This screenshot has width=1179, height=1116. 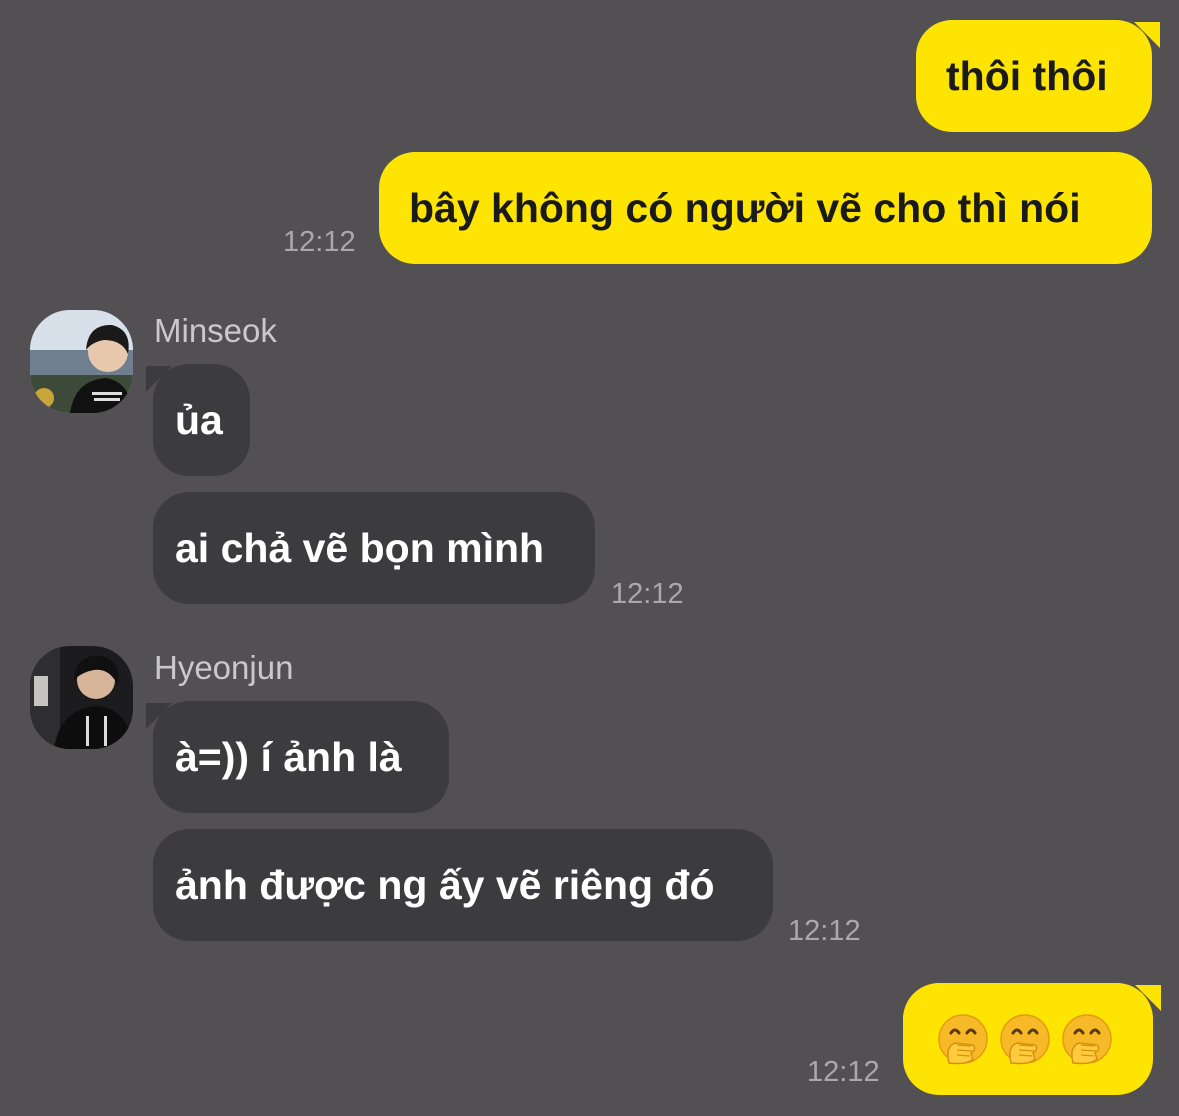 I want to click on outgoing-message-bubble: bây không có người vẽ cho thì nói, so click(x=765, y=208).